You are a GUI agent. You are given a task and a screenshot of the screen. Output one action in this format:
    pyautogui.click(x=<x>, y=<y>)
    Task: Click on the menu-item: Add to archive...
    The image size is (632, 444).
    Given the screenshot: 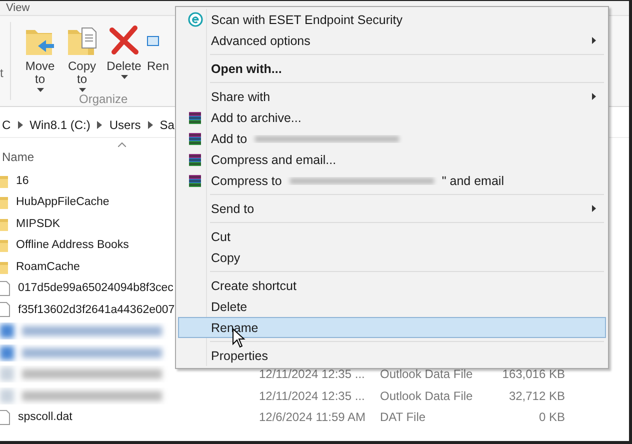 What is the action you would take?
    pyautogui.click(x=392, y=117)
    